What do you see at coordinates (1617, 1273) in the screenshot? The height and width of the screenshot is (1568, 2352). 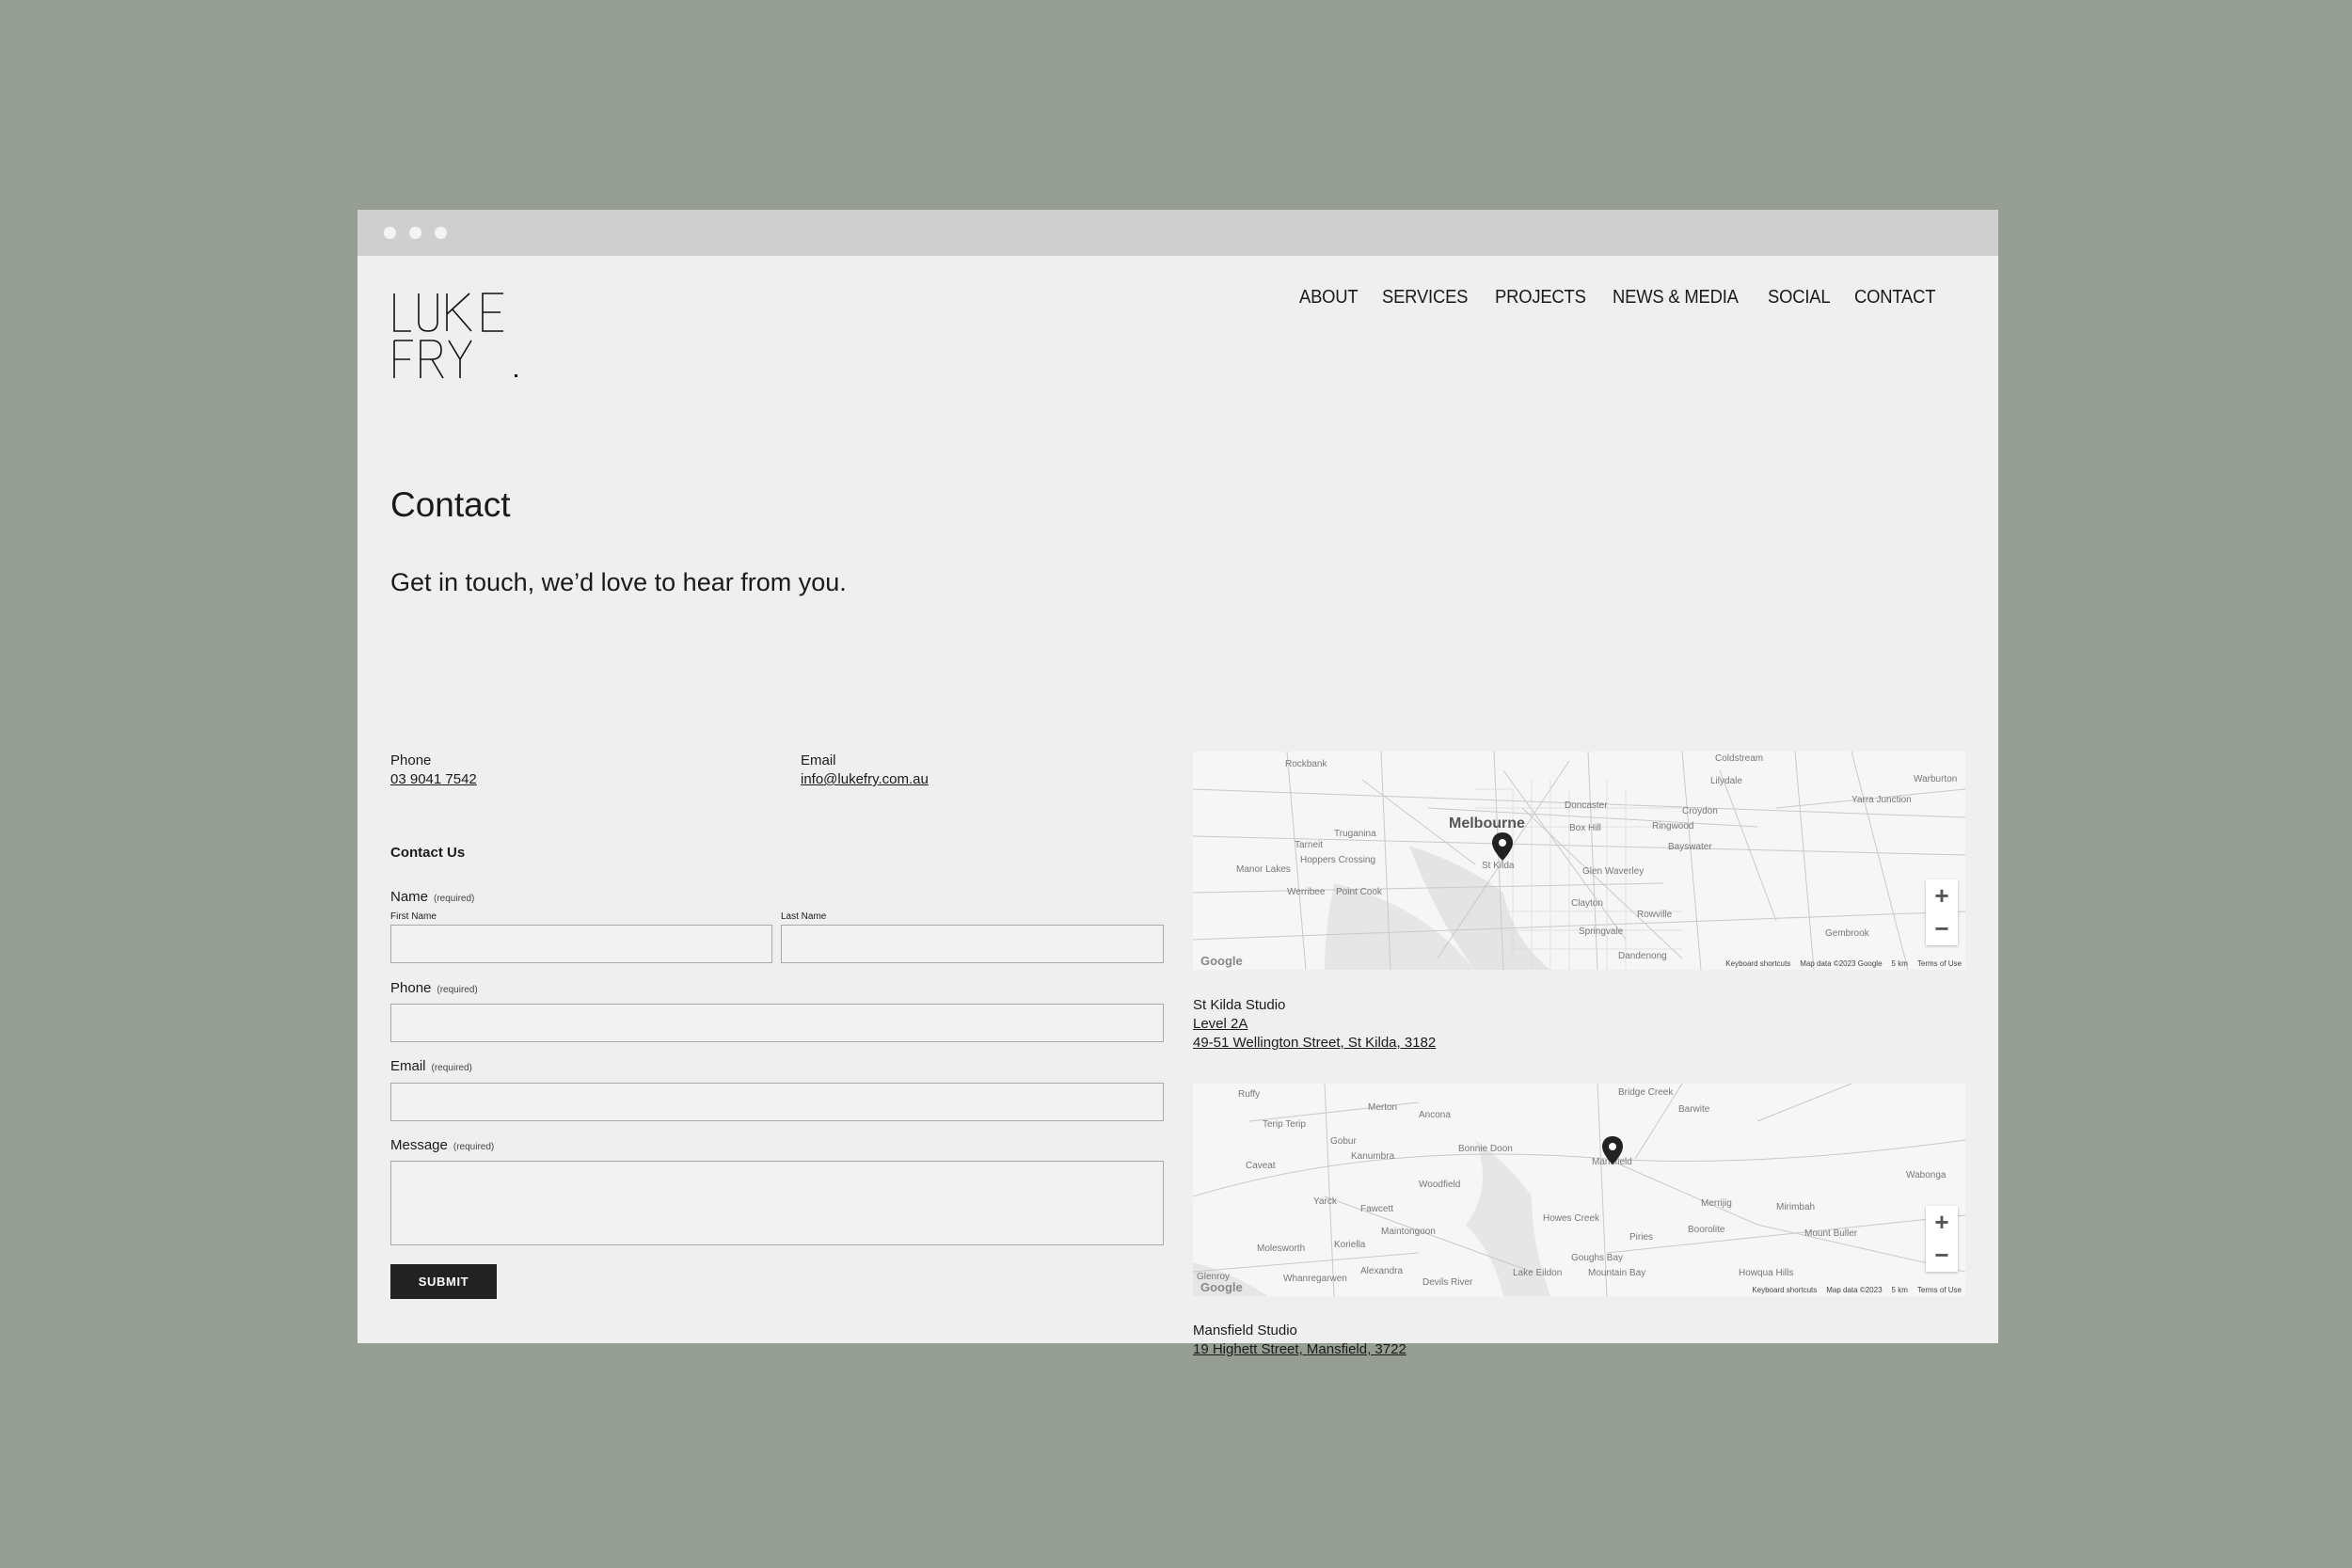 I see `map-place: Mountain Bay` at bounding box center [1617, 1273].